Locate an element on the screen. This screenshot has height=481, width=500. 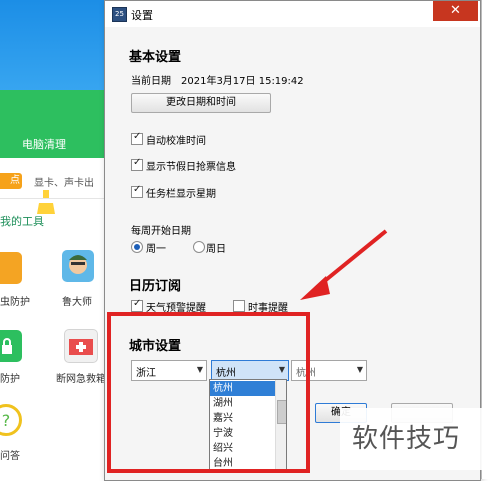
highlight-box is located at coordinates (208, 392).